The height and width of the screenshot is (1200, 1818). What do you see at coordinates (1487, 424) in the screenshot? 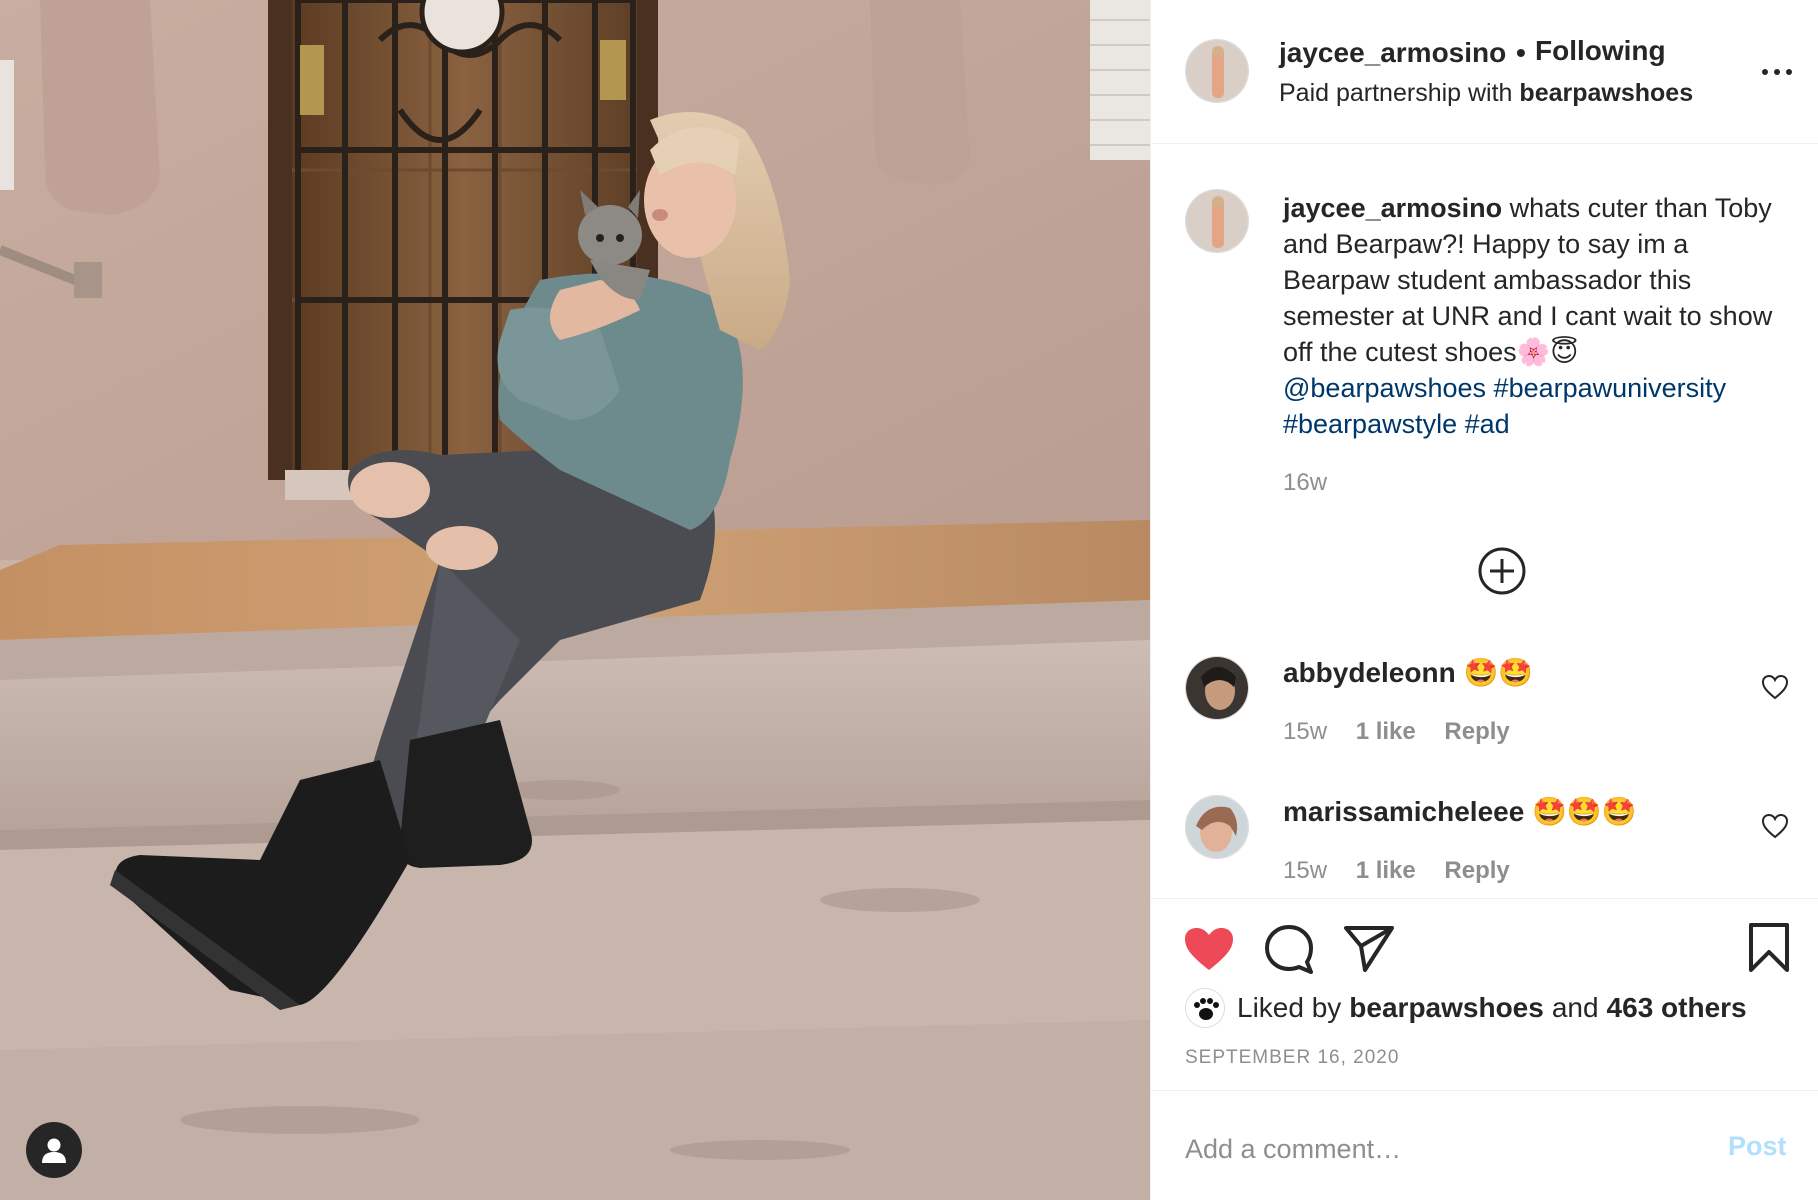
I see `caption-hashtag: #ad` at bounding box center [1487, 424].